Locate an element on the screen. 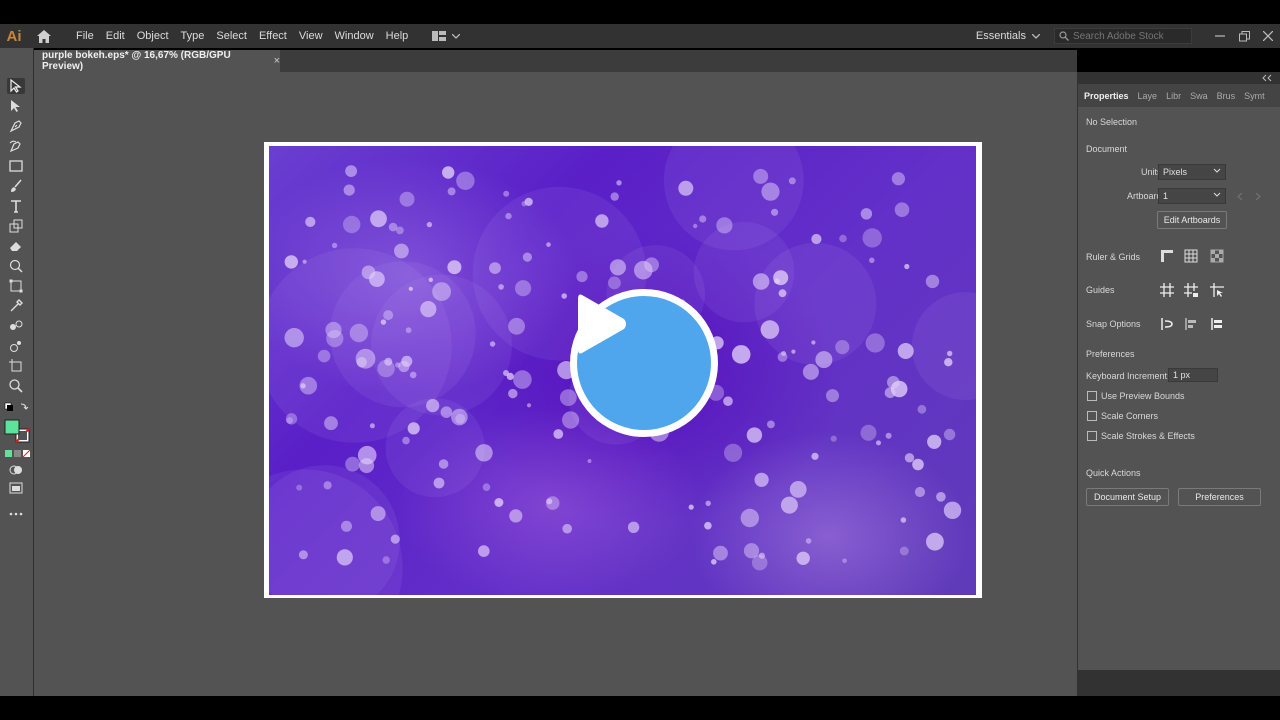 The height and width of the screenshot is (720, 1280). preferences-section-title: Preferences is located at coordinates (1110, 354).